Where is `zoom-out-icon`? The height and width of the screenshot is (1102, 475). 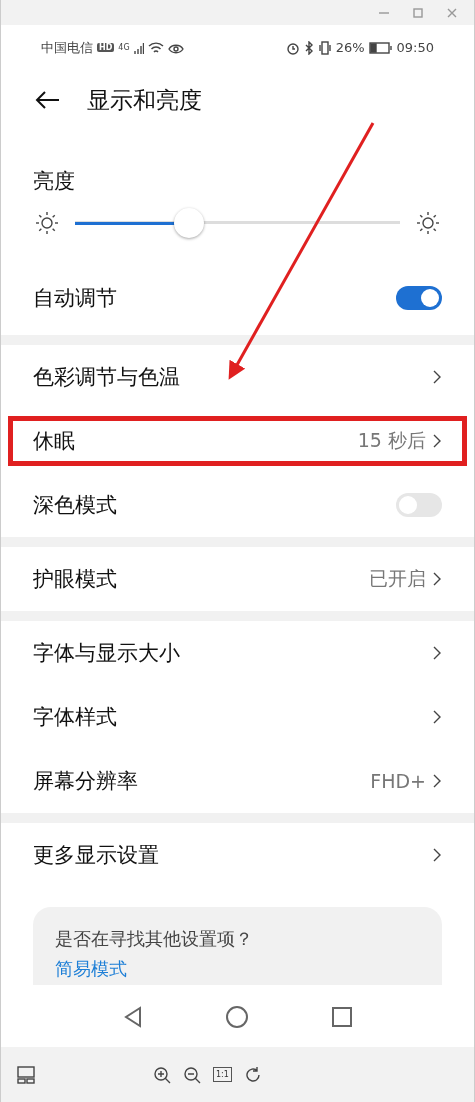 zoom-out-icon is located at coordinates (192, 1074).